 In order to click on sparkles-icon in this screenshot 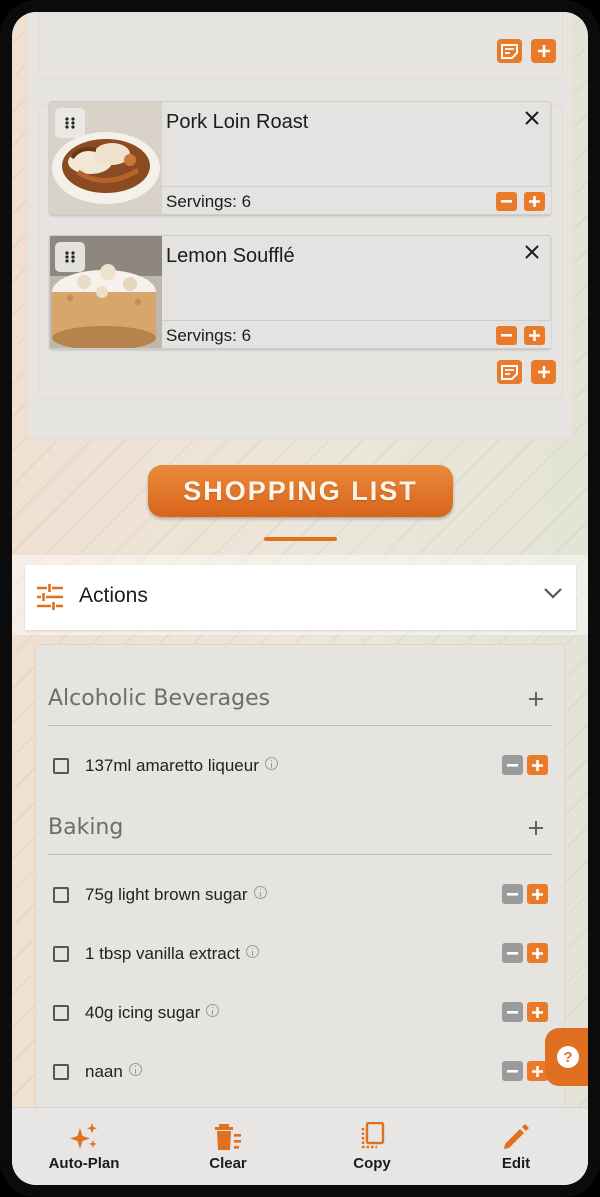, I will do `click(83, 1136)`.